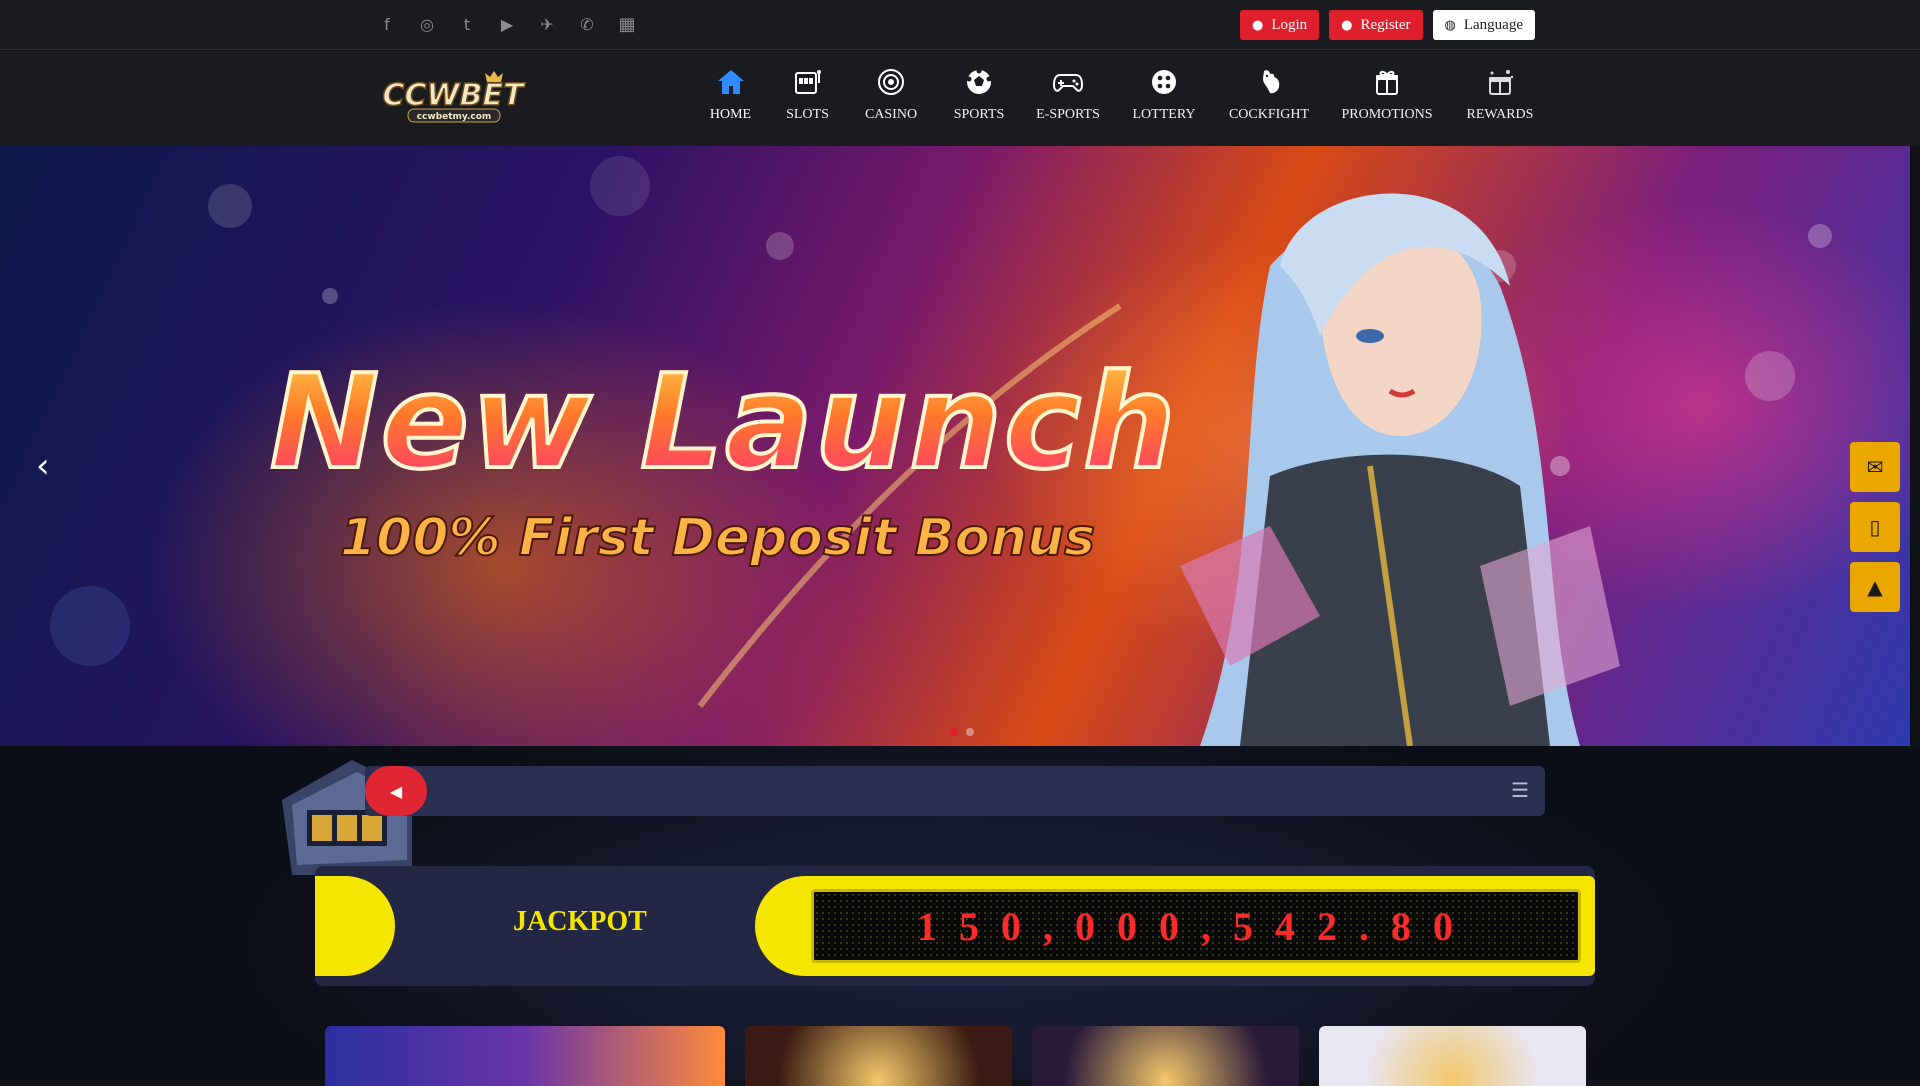 This screenshot has width=1920, height=1086. I want to click on globe-icon: ◍, so click(1450, 25).